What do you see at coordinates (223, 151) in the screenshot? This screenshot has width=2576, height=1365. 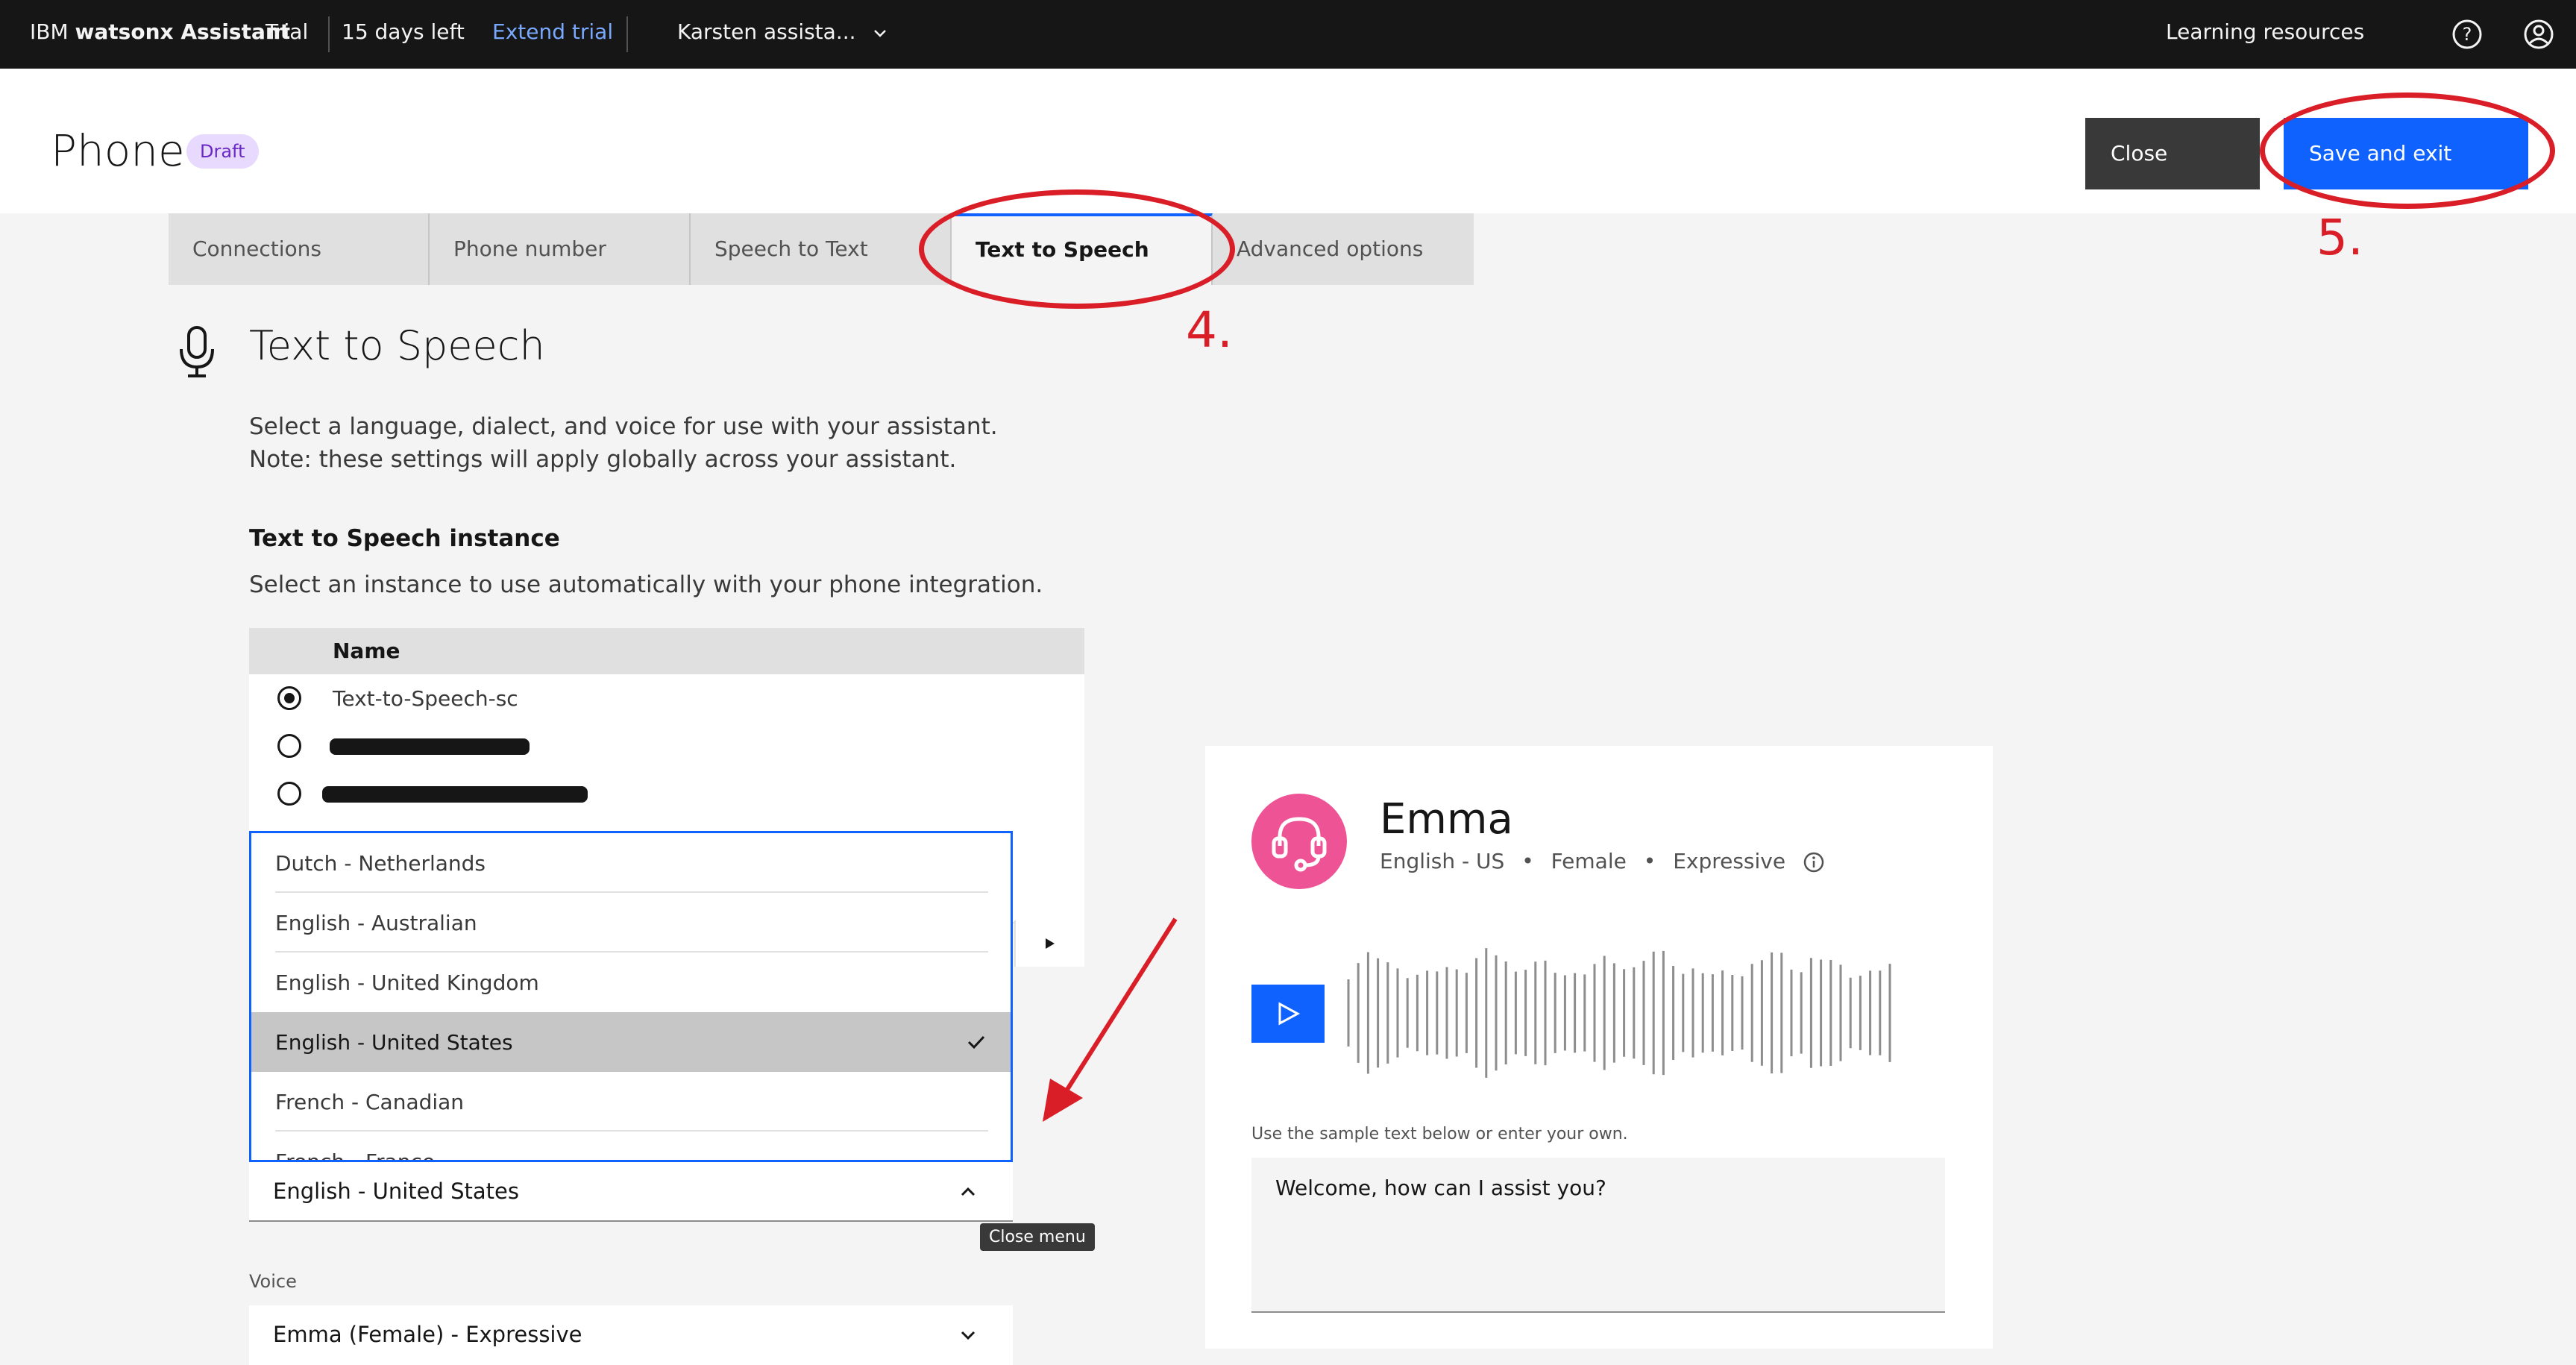 I see `status-badge: Draft` at bounding box center [223, 151].